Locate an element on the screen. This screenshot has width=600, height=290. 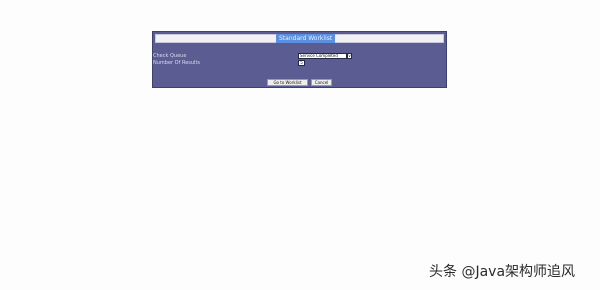
go-to-worklist-button: Go to Worklist is located at coordinates (287, 82).